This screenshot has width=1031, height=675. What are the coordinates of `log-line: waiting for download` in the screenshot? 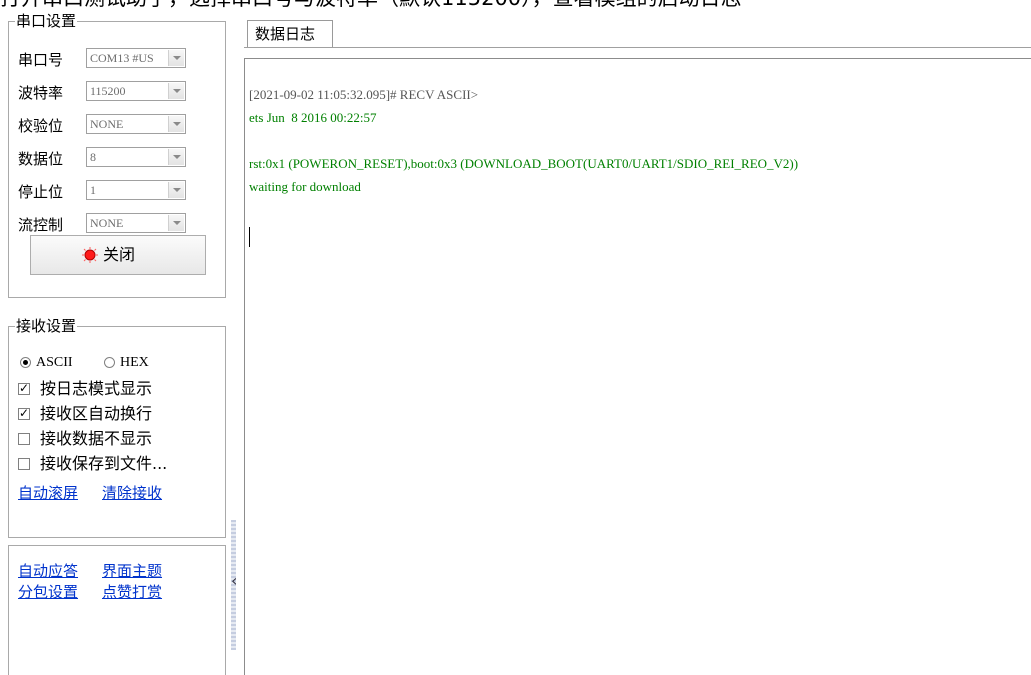 It's located at (305, 186).